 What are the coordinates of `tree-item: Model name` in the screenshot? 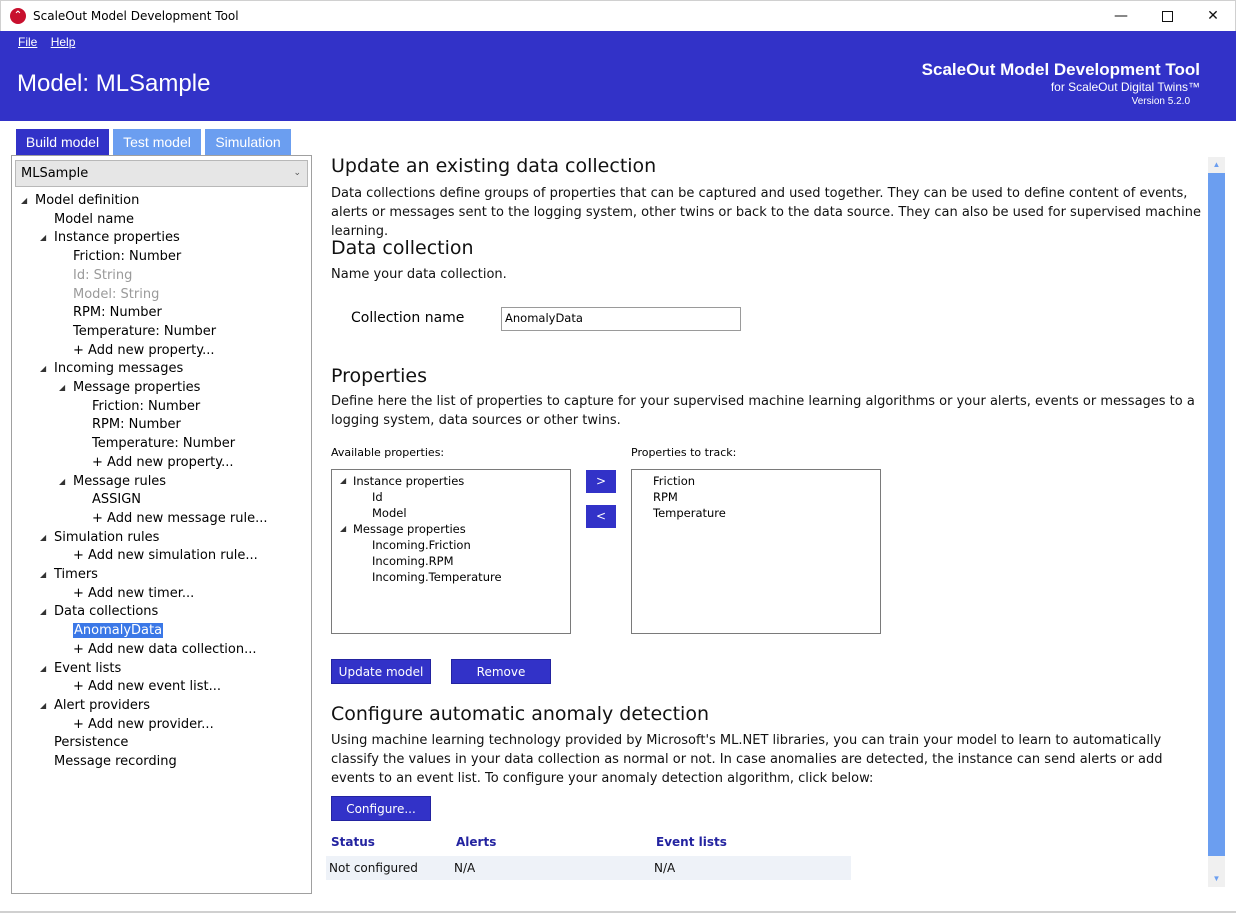 It's located at (94, 220).